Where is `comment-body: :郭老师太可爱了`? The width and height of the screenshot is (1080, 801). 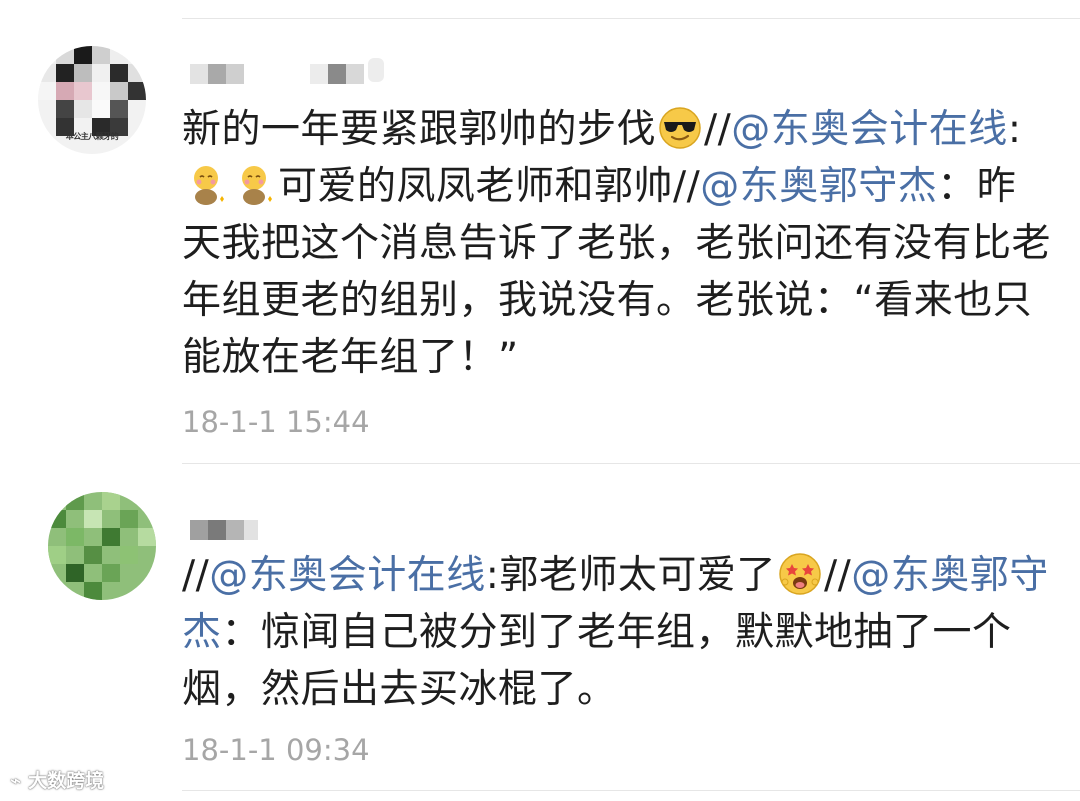
comment-body: :郭老师太可爱了 is located at coordinates (630, 575).